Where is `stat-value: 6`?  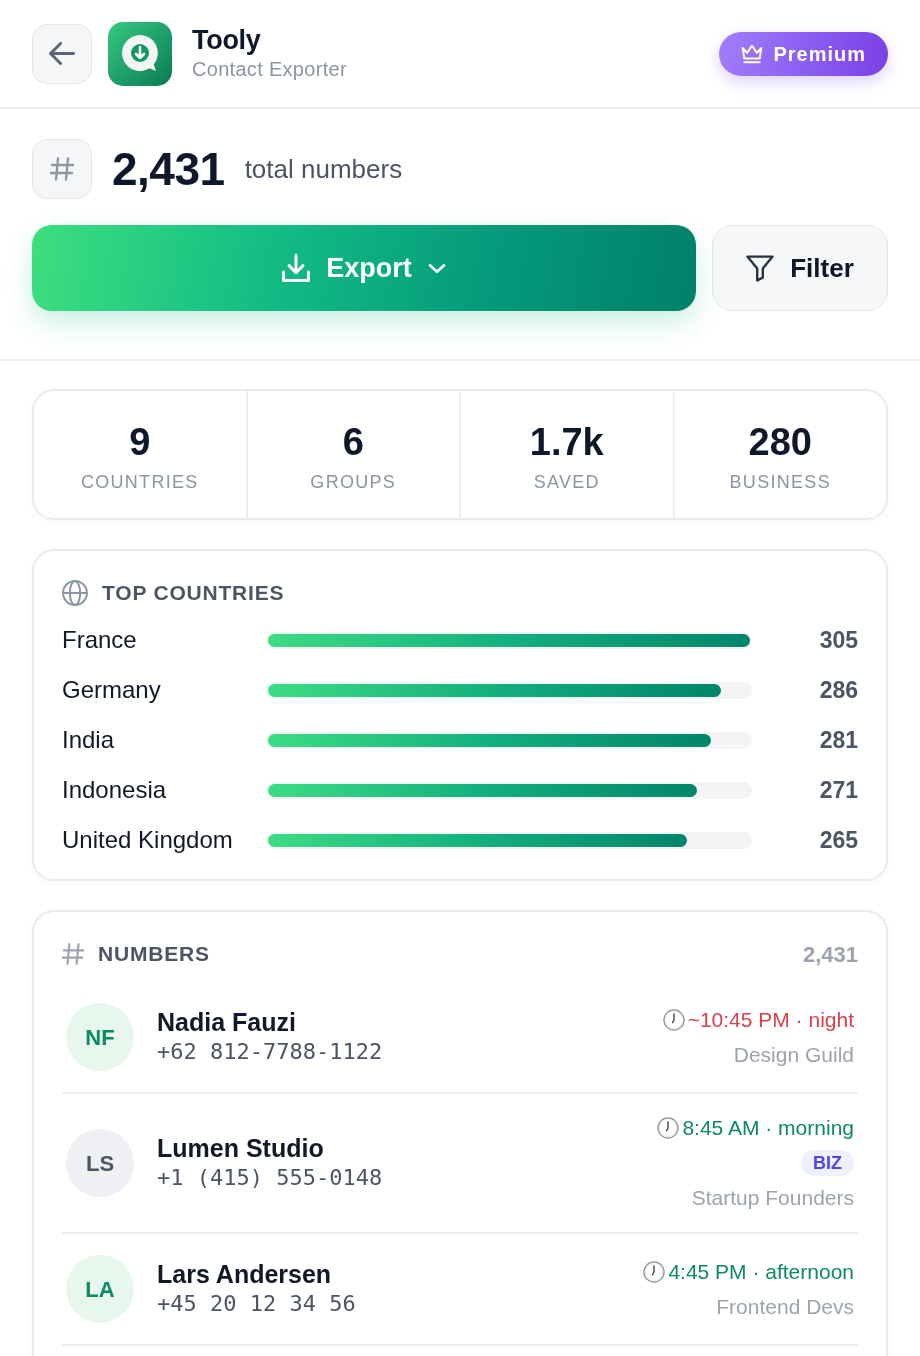 stat-value: 6 is located at coordinates (353, 442).